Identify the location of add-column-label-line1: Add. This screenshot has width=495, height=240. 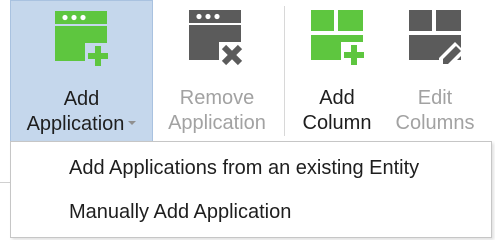
(337, 98).